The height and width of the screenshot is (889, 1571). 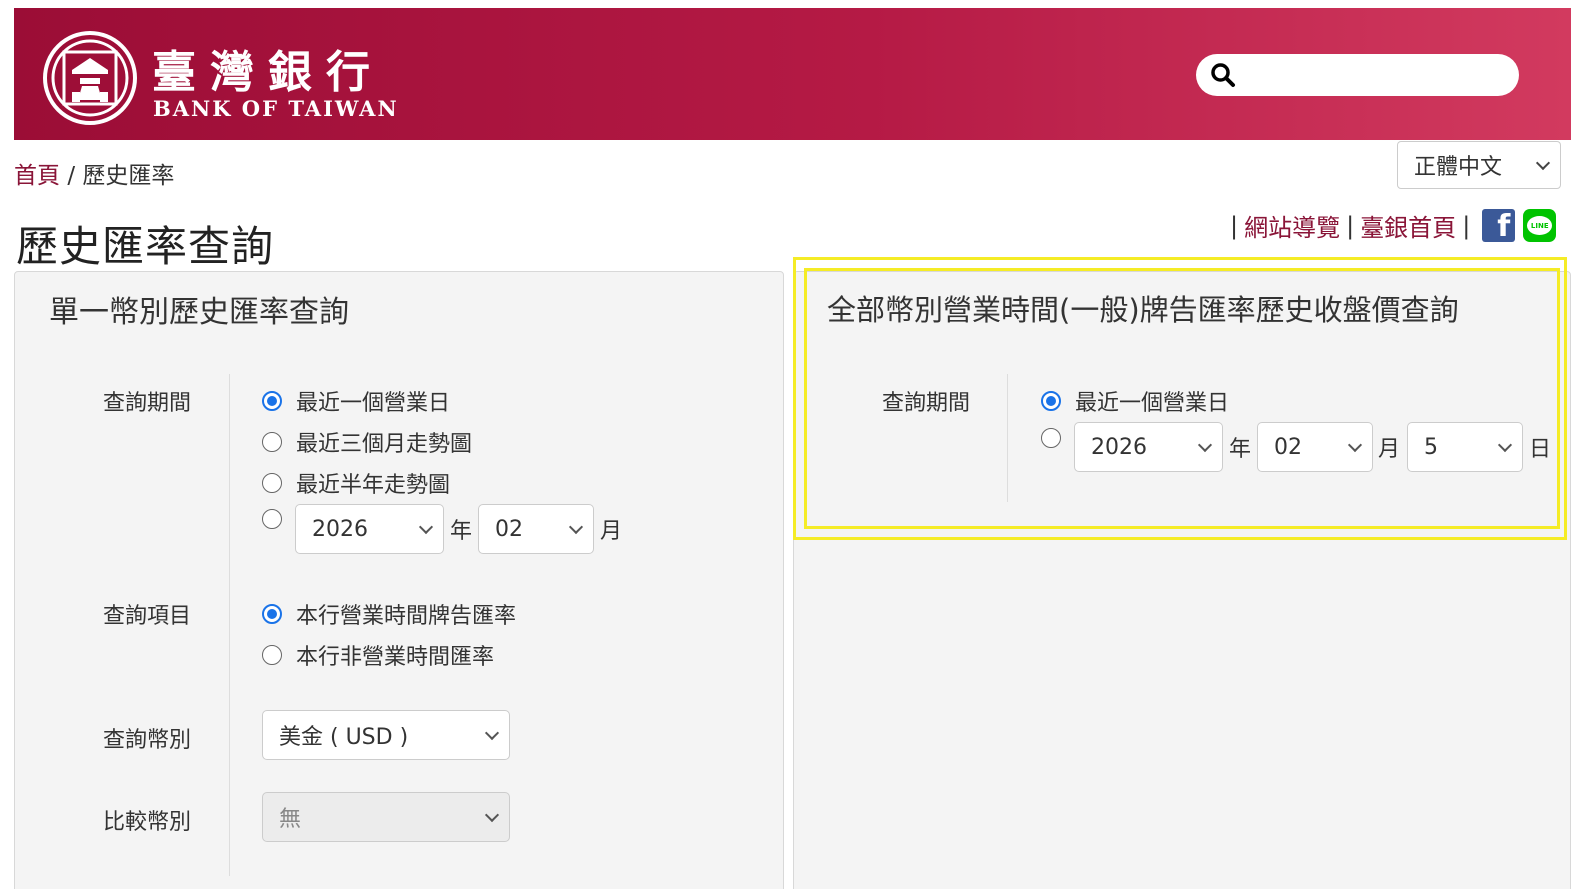 I want to click on day-select-value: 5, so click(x=1431, y=447).